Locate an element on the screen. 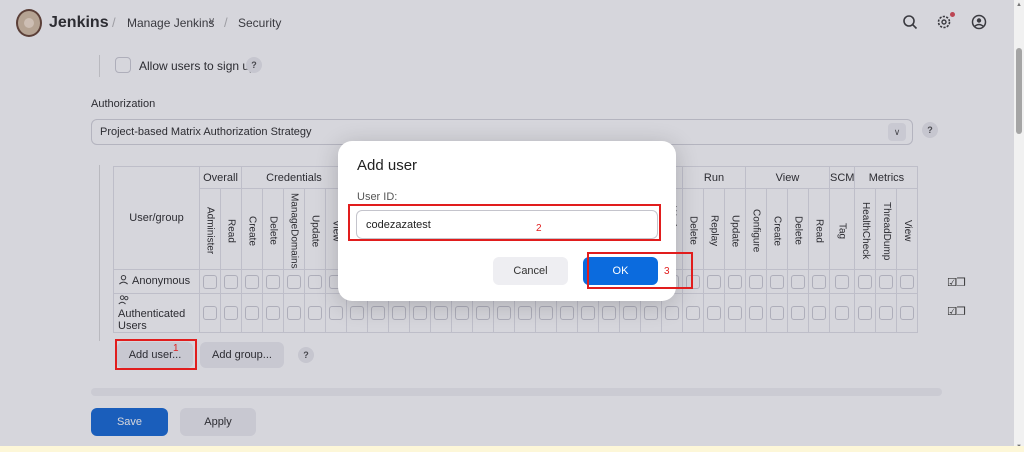 This screenshot has width=1024, height=452. user-id-label: User ID: is located at coordinates (377, 197).